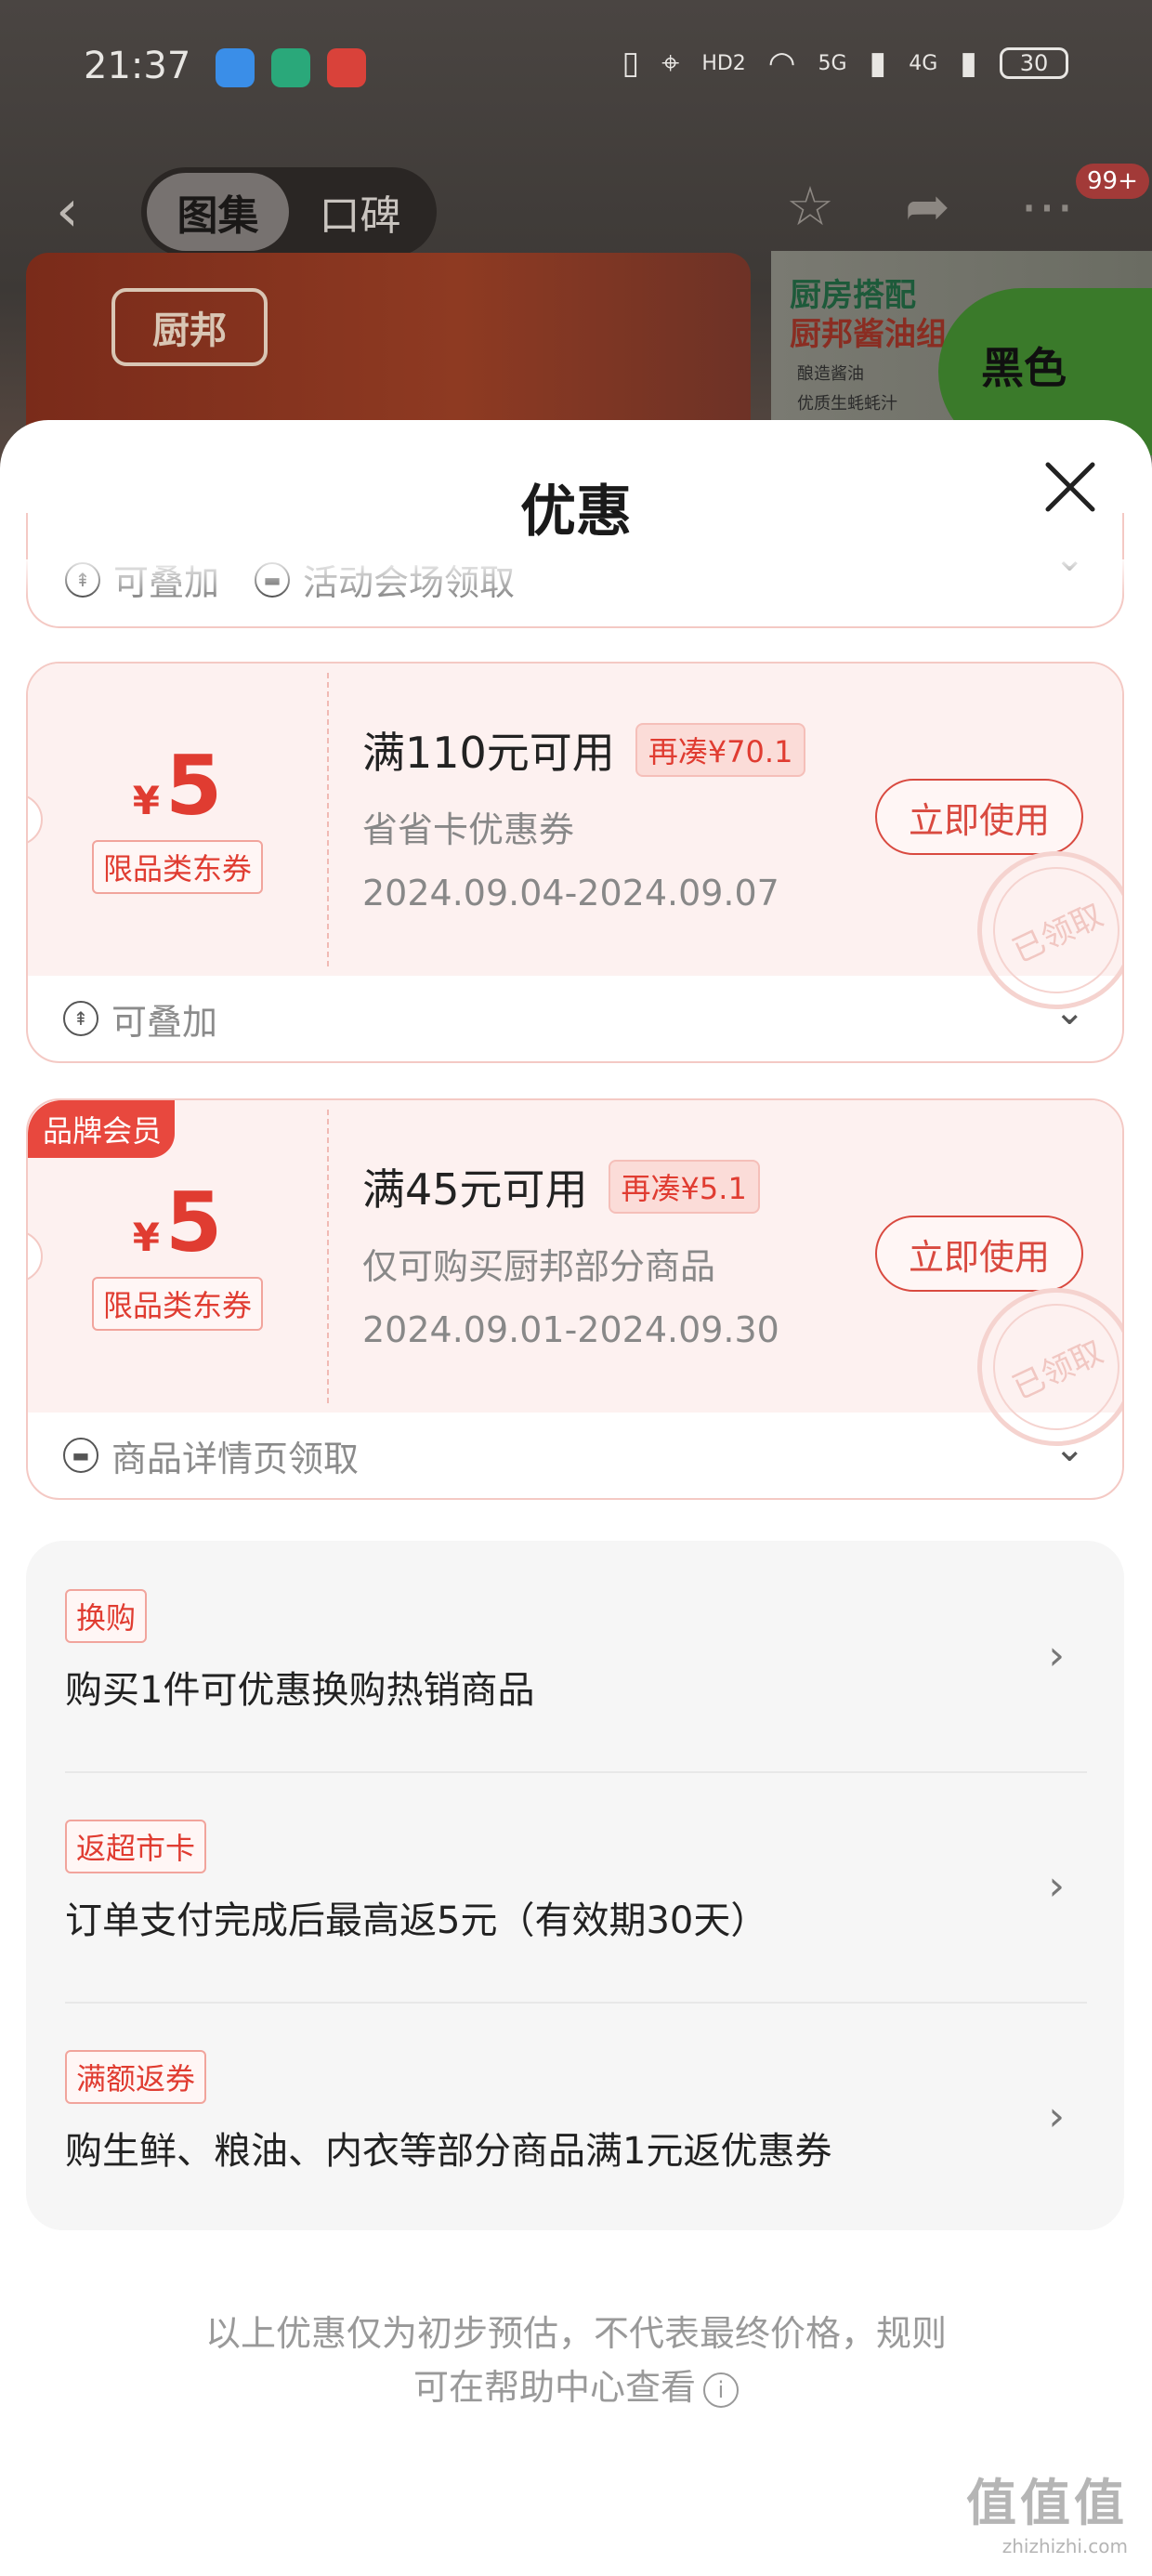 The width and height of the screenshot is (1152, 2576). Describe the element at coordinates (576, 2117) in the screenshot. I see `promotion-item: 满额返券 购生鲜、粮油、内衣等部分商品满1元返优惠券 ›` at that location.